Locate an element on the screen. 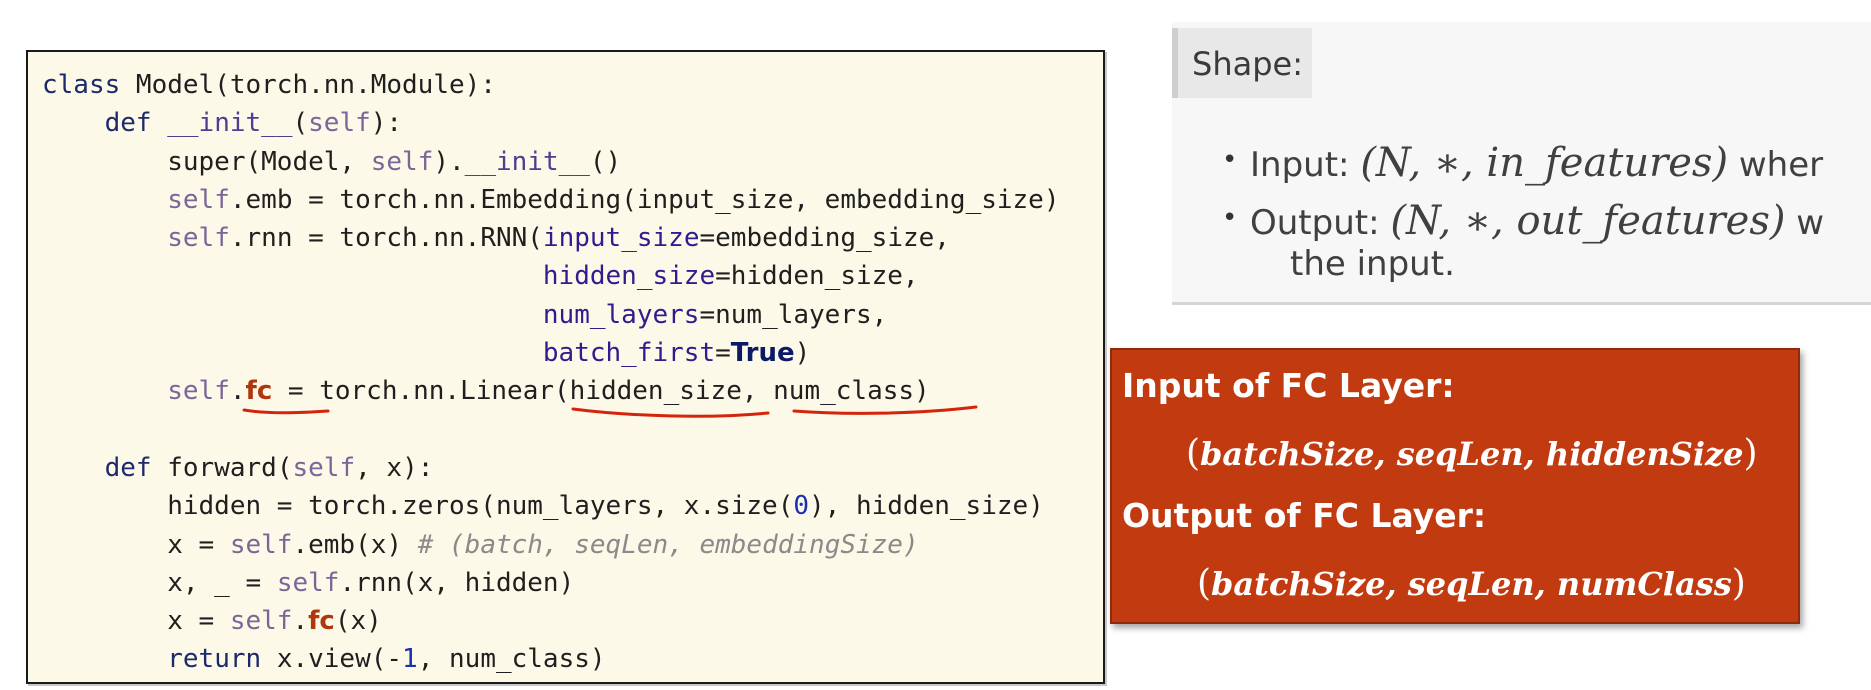  code-line: hidden_size=hidden_size, is located at coordinates (551, 276).